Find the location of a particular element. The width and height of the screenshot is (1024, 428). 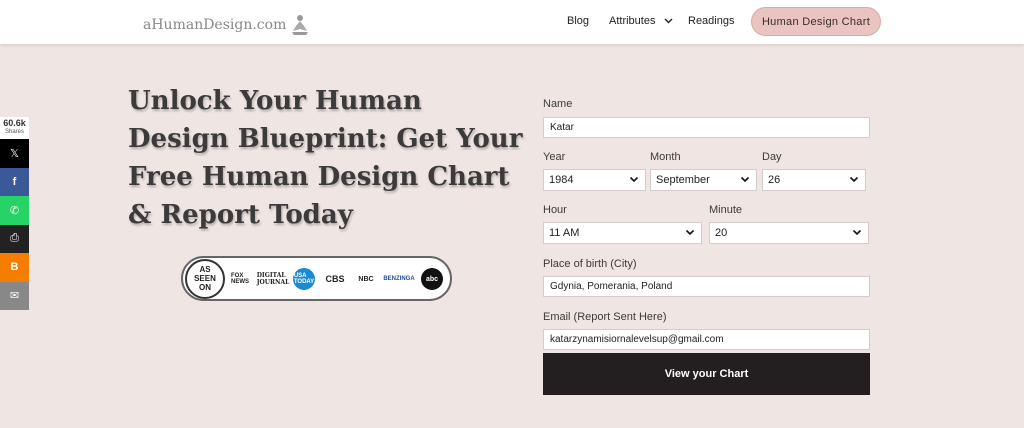

cta-label: Human Design Chart is located at coordinates (816, 21).